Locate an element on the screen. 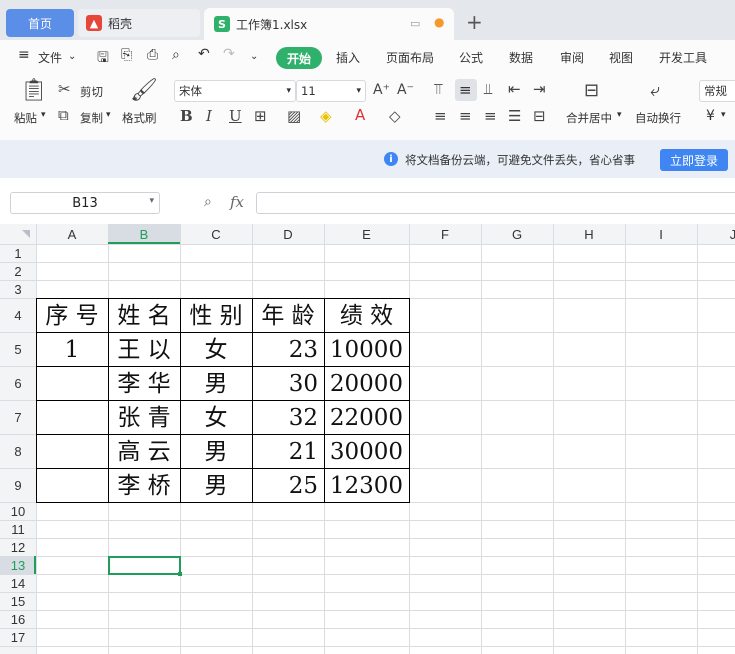 The width and height of the screenshot is (735, 654). increase-font-icon: A⁺ is located at coordinates (381, 90).